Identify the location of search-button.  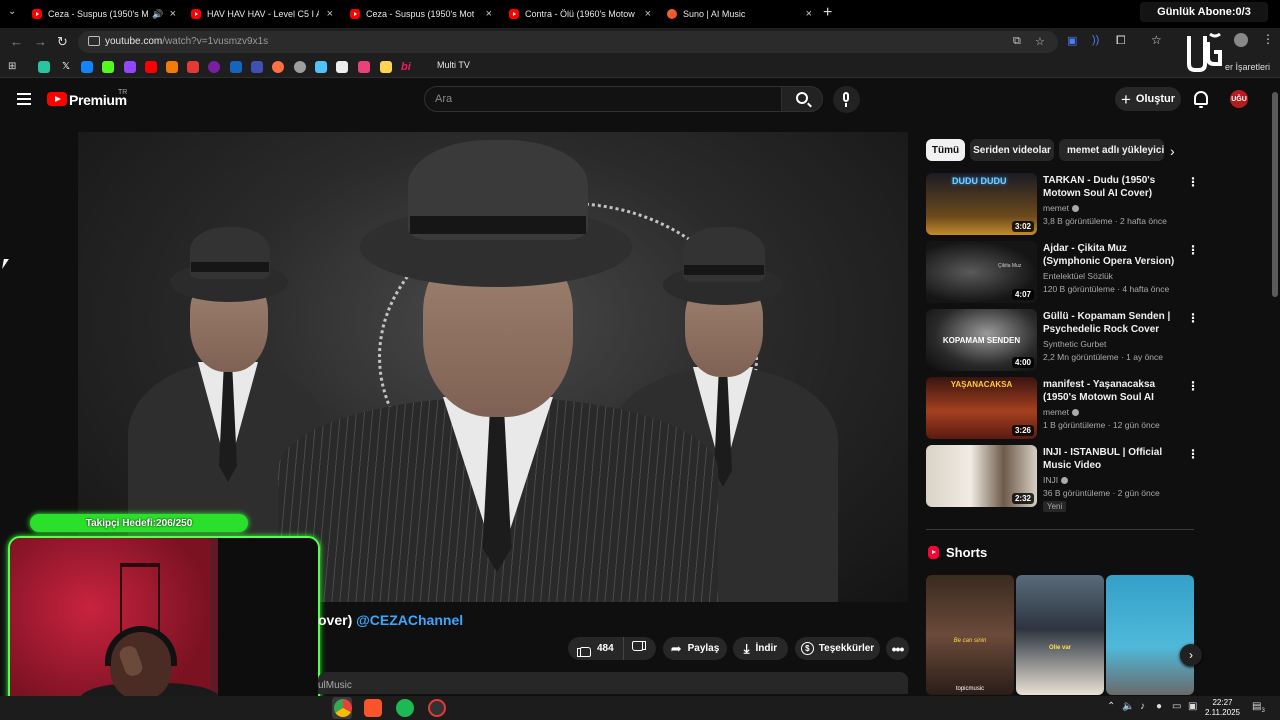
(802, 99).